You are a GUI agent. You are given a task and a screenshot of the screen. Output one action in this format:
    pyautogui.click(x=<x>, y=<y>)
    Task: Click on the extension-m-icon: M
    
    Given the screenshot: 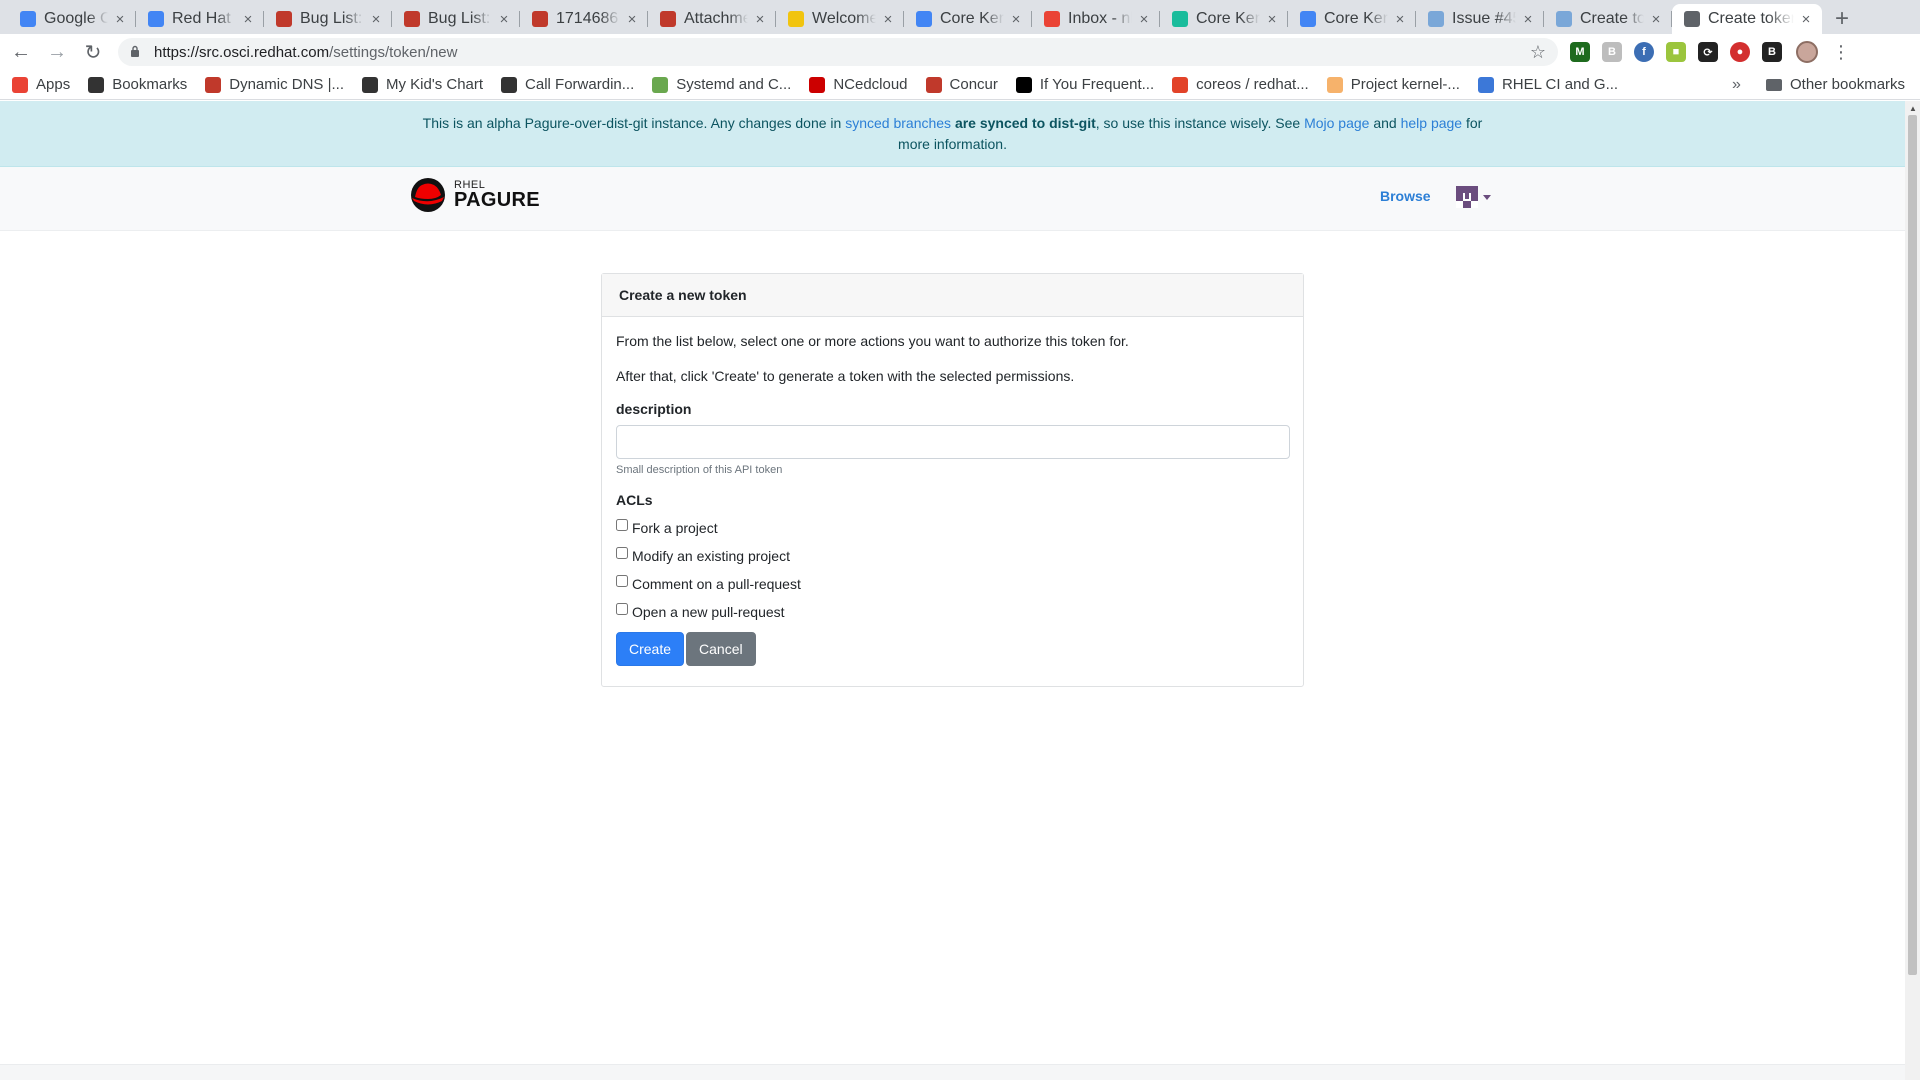 What is the action you would take?
    pyautogui.click(x=1580, y=52)
    